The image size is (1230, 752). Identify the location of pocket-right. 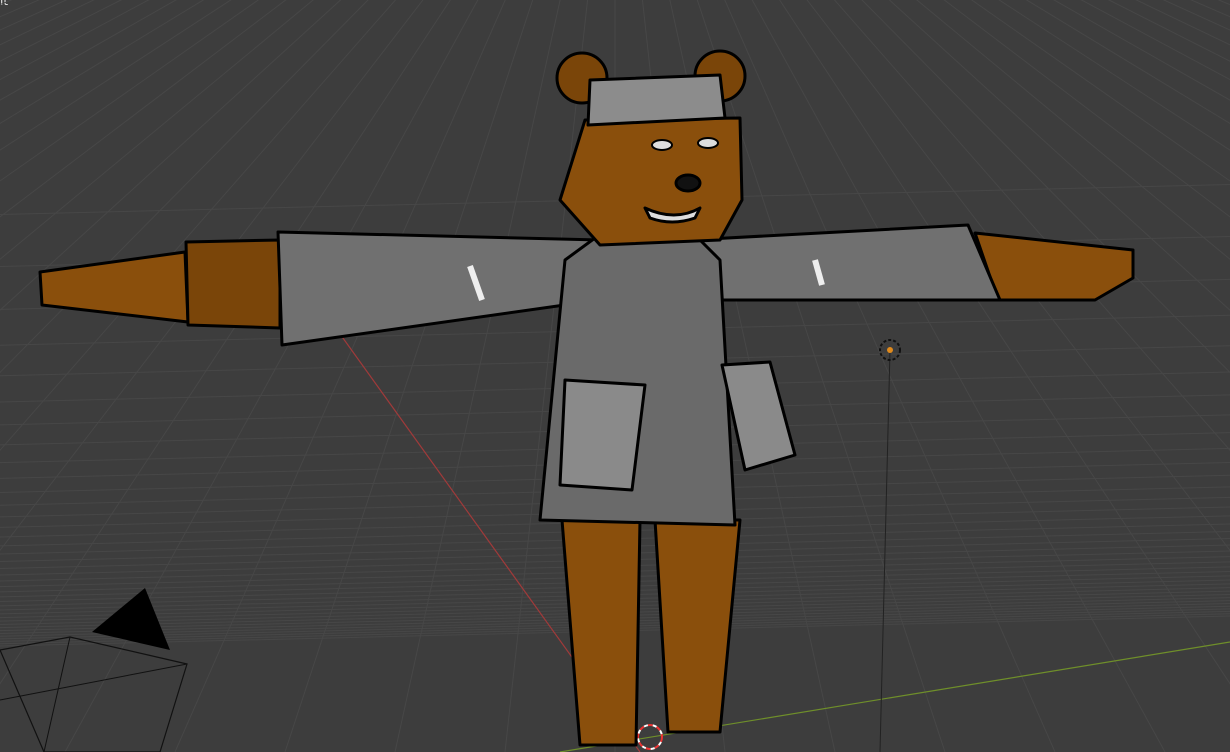
(758, 416).